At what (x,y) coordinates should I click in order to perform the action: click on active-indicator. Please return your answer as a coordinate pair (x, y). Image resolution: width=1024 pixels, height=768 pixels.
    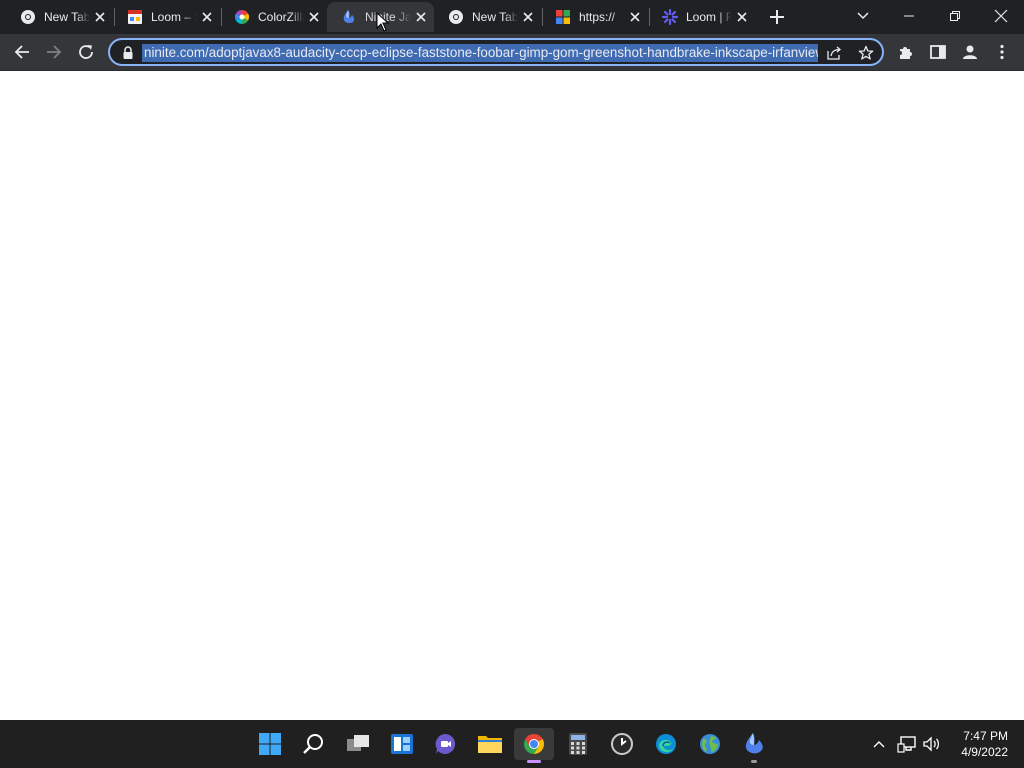
    Looking at the image, I should click on (534, 761).